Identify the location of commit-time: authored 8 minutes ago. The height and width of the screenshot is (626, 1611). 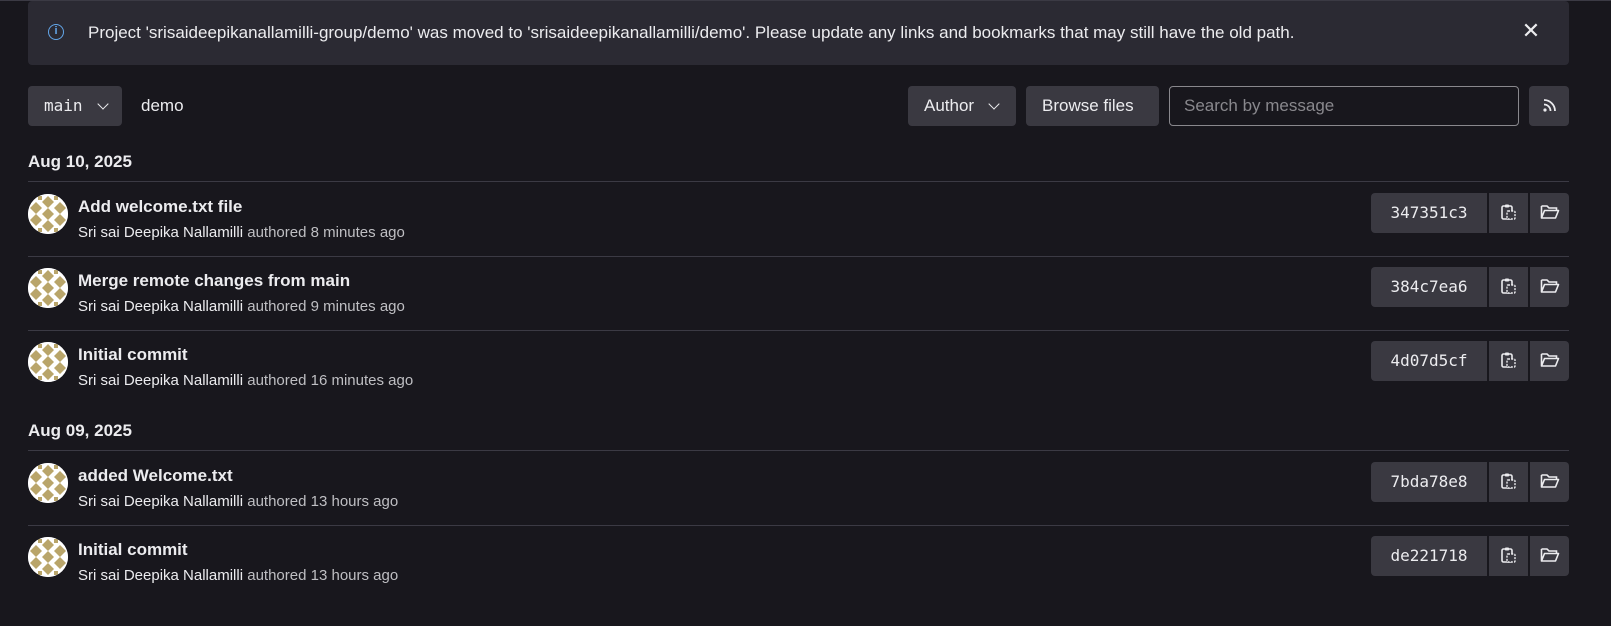
(326, 232).